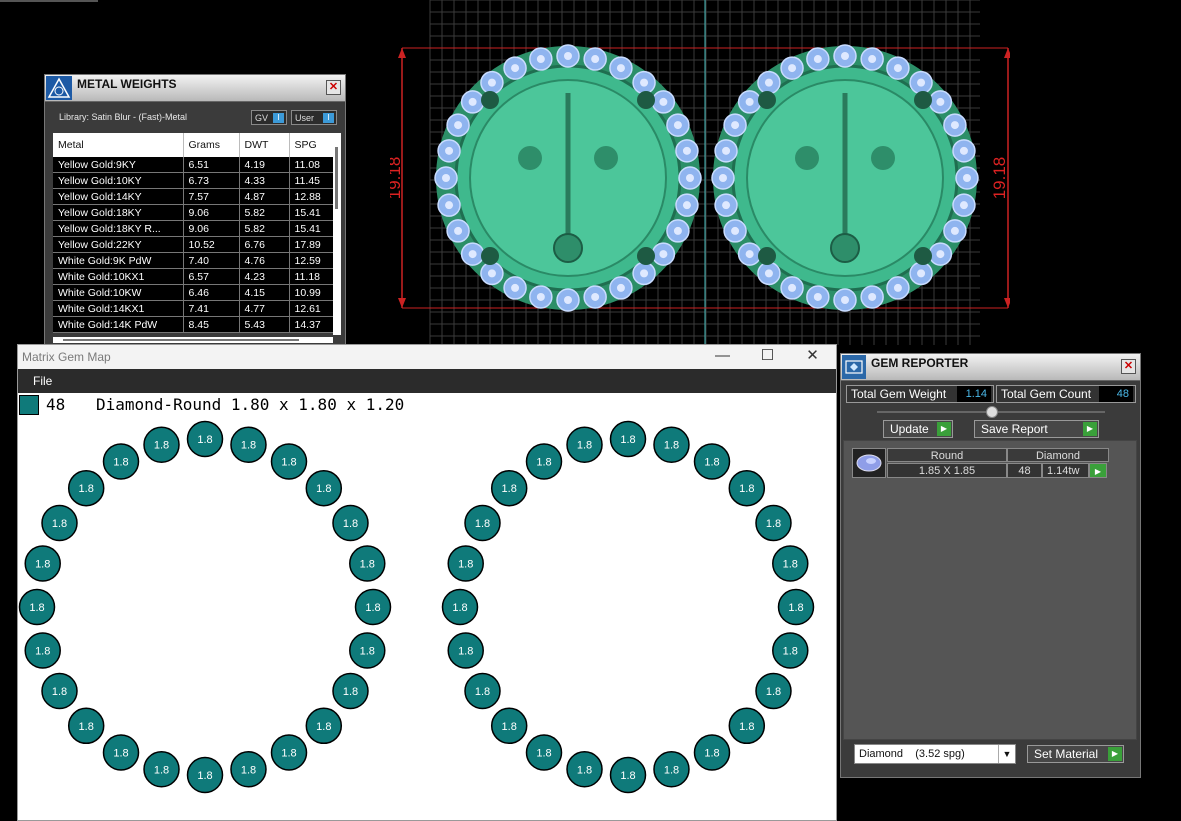 The height and width of the screenshot is (821, 1181). What do you see at coordinates (311, 244) in the screenshot?
I see `table-cell: 17.89` at bounding box center [311, 244].